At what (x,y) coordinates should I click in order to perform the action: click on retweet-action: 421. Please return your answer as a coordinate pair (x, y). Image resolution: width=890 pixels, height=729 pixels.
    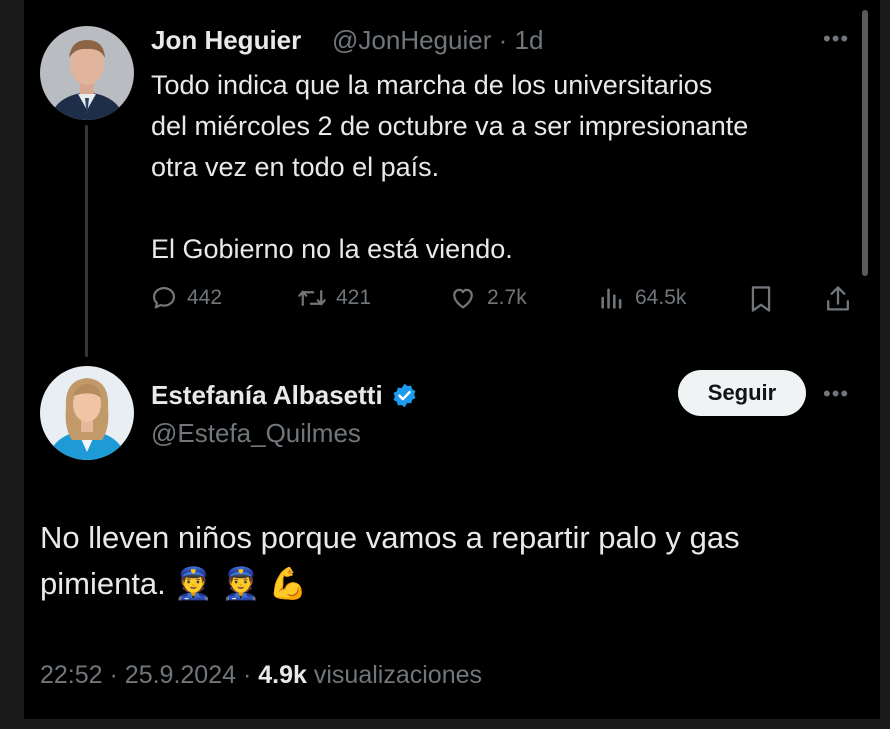
    Looking at the image, I should click on (334, 298).